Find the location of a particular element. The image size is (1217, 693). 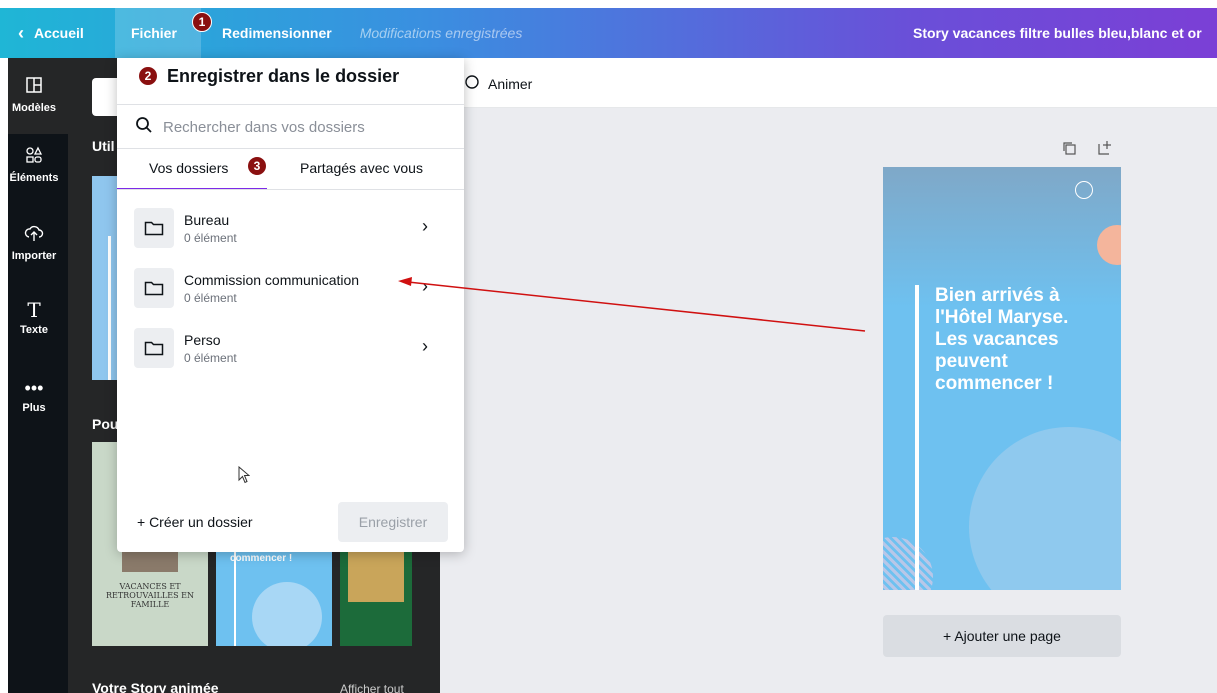

tab-shared-with-me: Partagés avec vous is located at coordinates (361, 168).